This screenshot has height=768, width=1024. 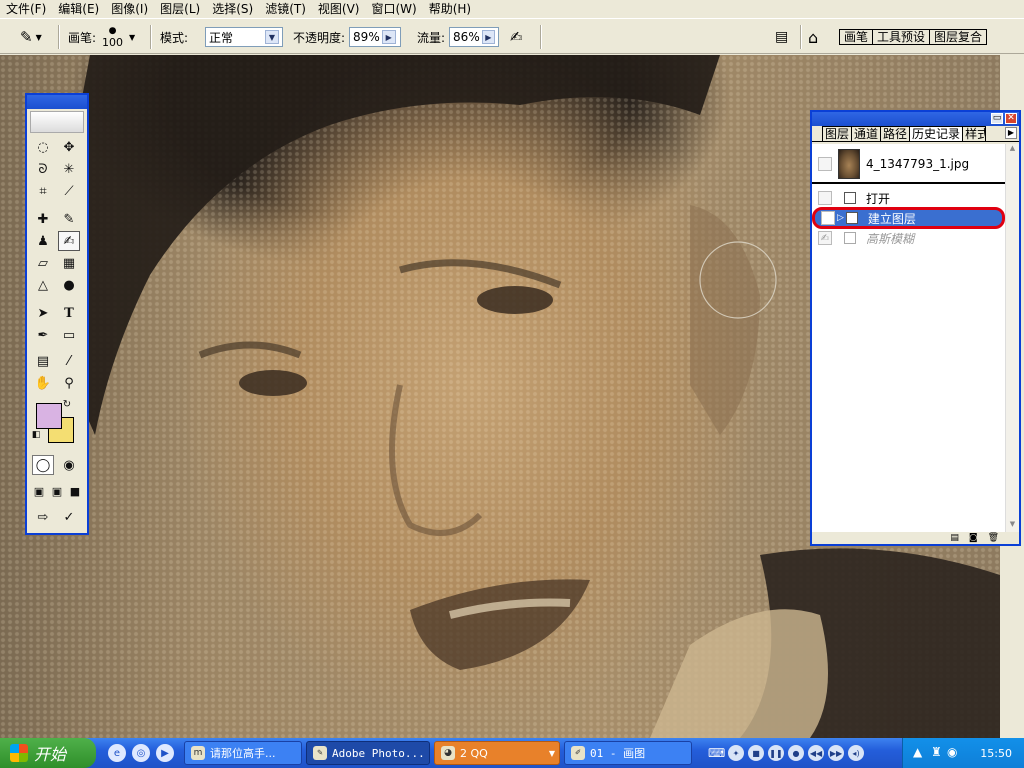 I want to click on sound-icon: ◉, so click(x=952, y=752).